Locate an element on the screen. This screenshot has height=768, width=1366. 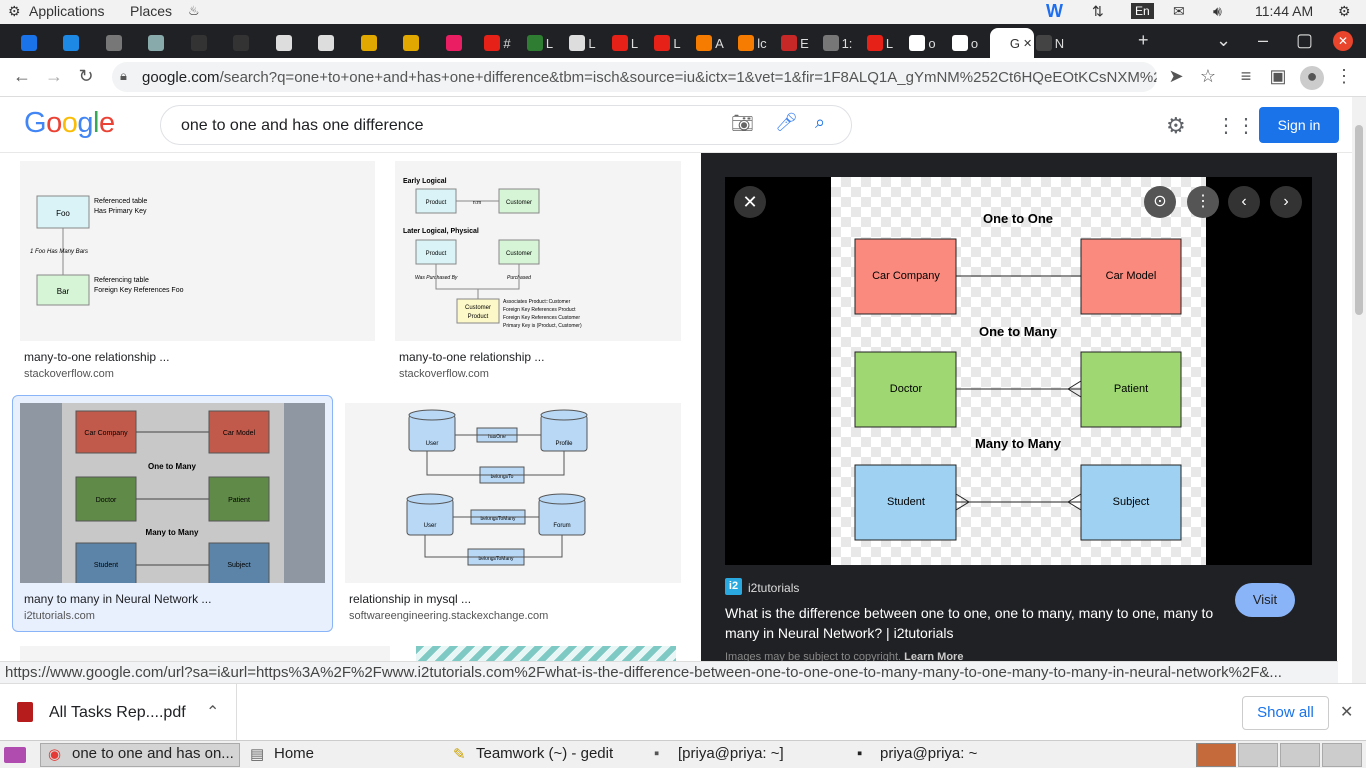
tab-21: L is located at coordinates (880, 43).